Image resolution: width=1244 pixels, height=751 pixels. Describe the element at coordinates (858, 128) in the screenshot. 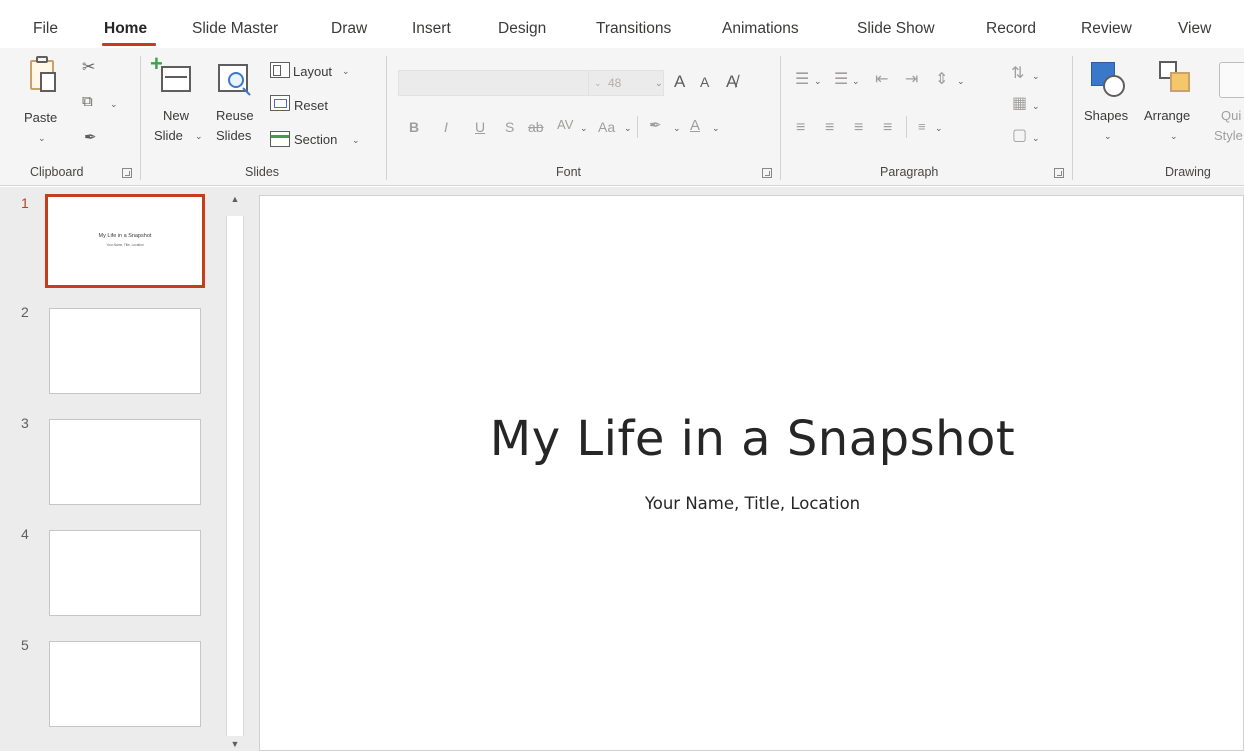

I see `align-right-icon: ≡` at that location.